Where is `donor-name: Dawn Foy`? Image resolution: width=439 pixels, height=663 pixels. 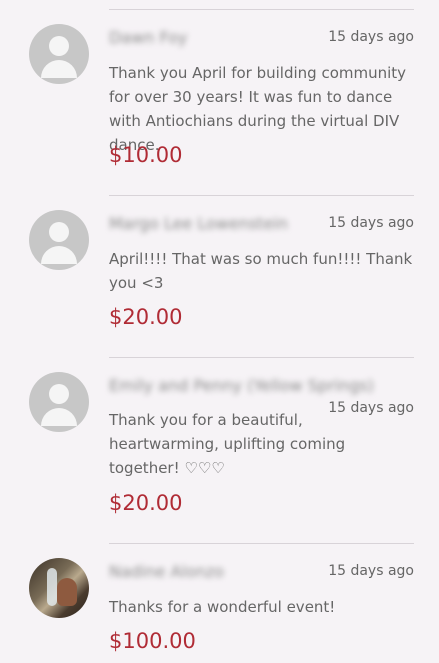 donor-name: Dawn Foy is located at coordinates (148, 37).